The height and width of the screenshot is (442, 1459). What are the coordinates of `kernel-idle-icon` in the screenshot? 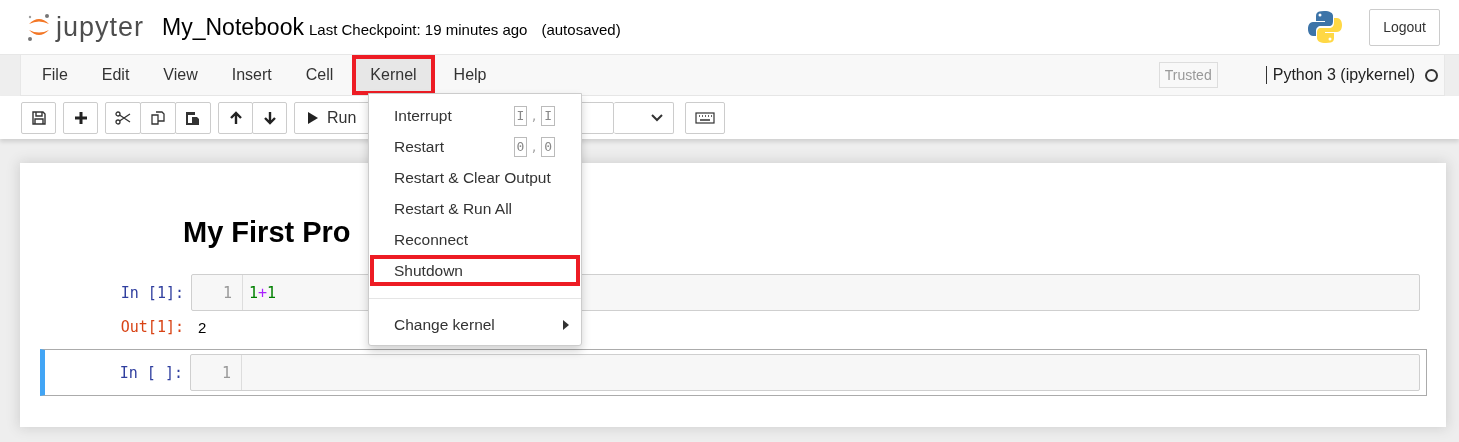 It's located at (1431, 75).